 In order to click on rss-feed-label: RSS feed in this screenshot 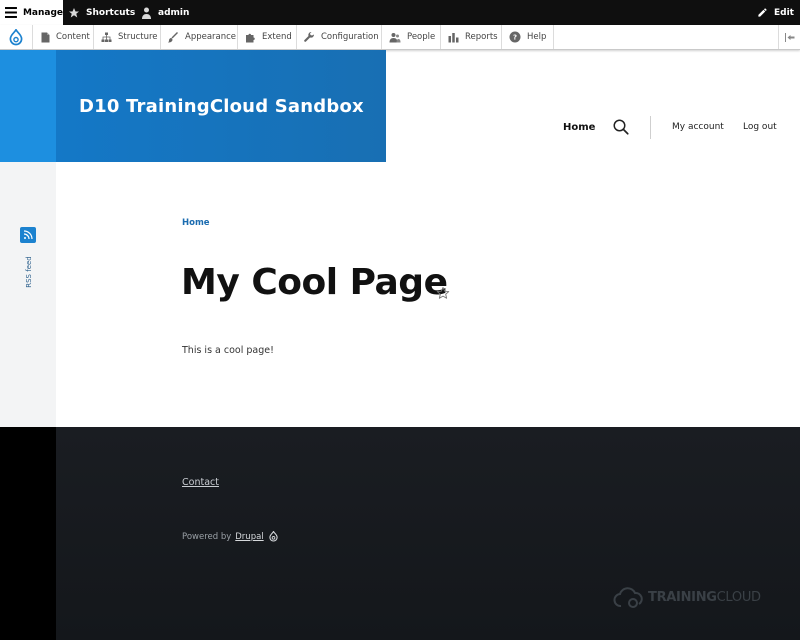, I will do `click(29, 272)`.